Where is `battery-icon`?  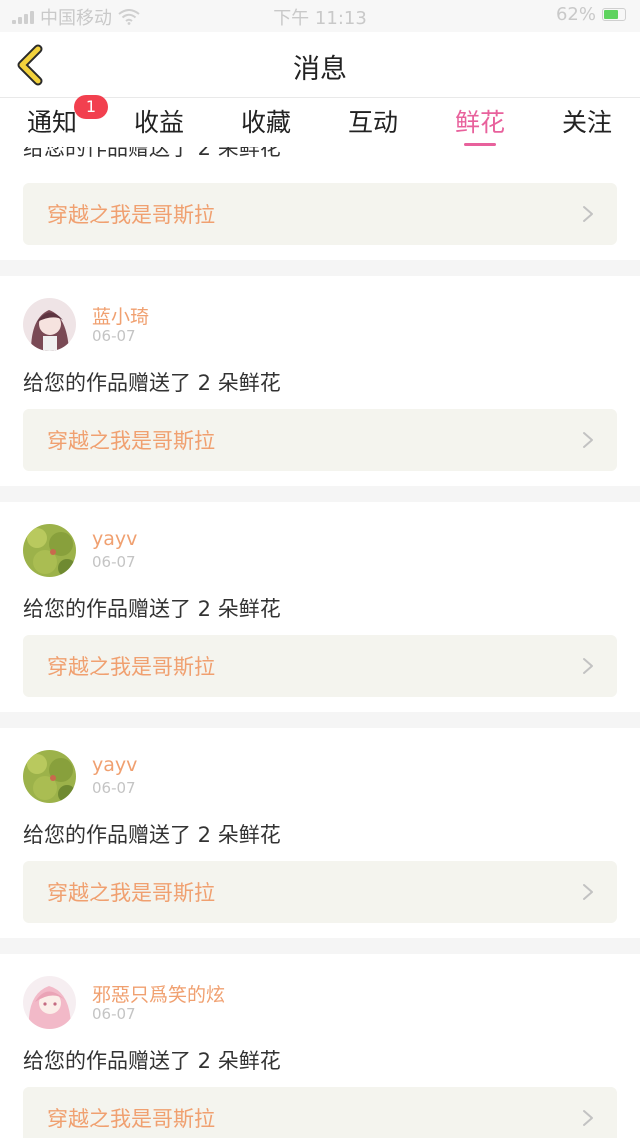 battery-icon is located at coordinates (614, 14).